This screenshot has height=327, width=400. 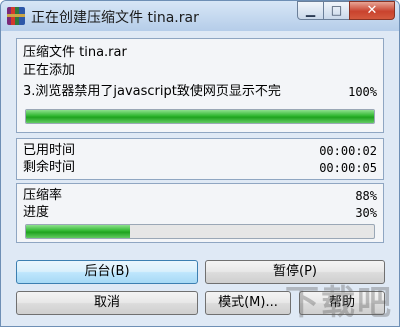 I want to click on total-progress-bar, so click(x=200, y=231).